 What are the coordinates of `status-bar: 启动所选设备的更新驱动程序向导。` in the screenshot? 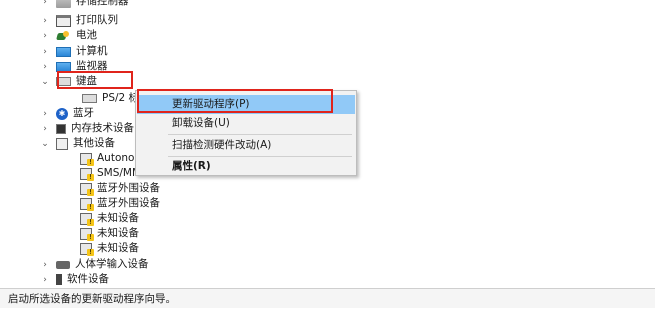 It's located at (327, 298).